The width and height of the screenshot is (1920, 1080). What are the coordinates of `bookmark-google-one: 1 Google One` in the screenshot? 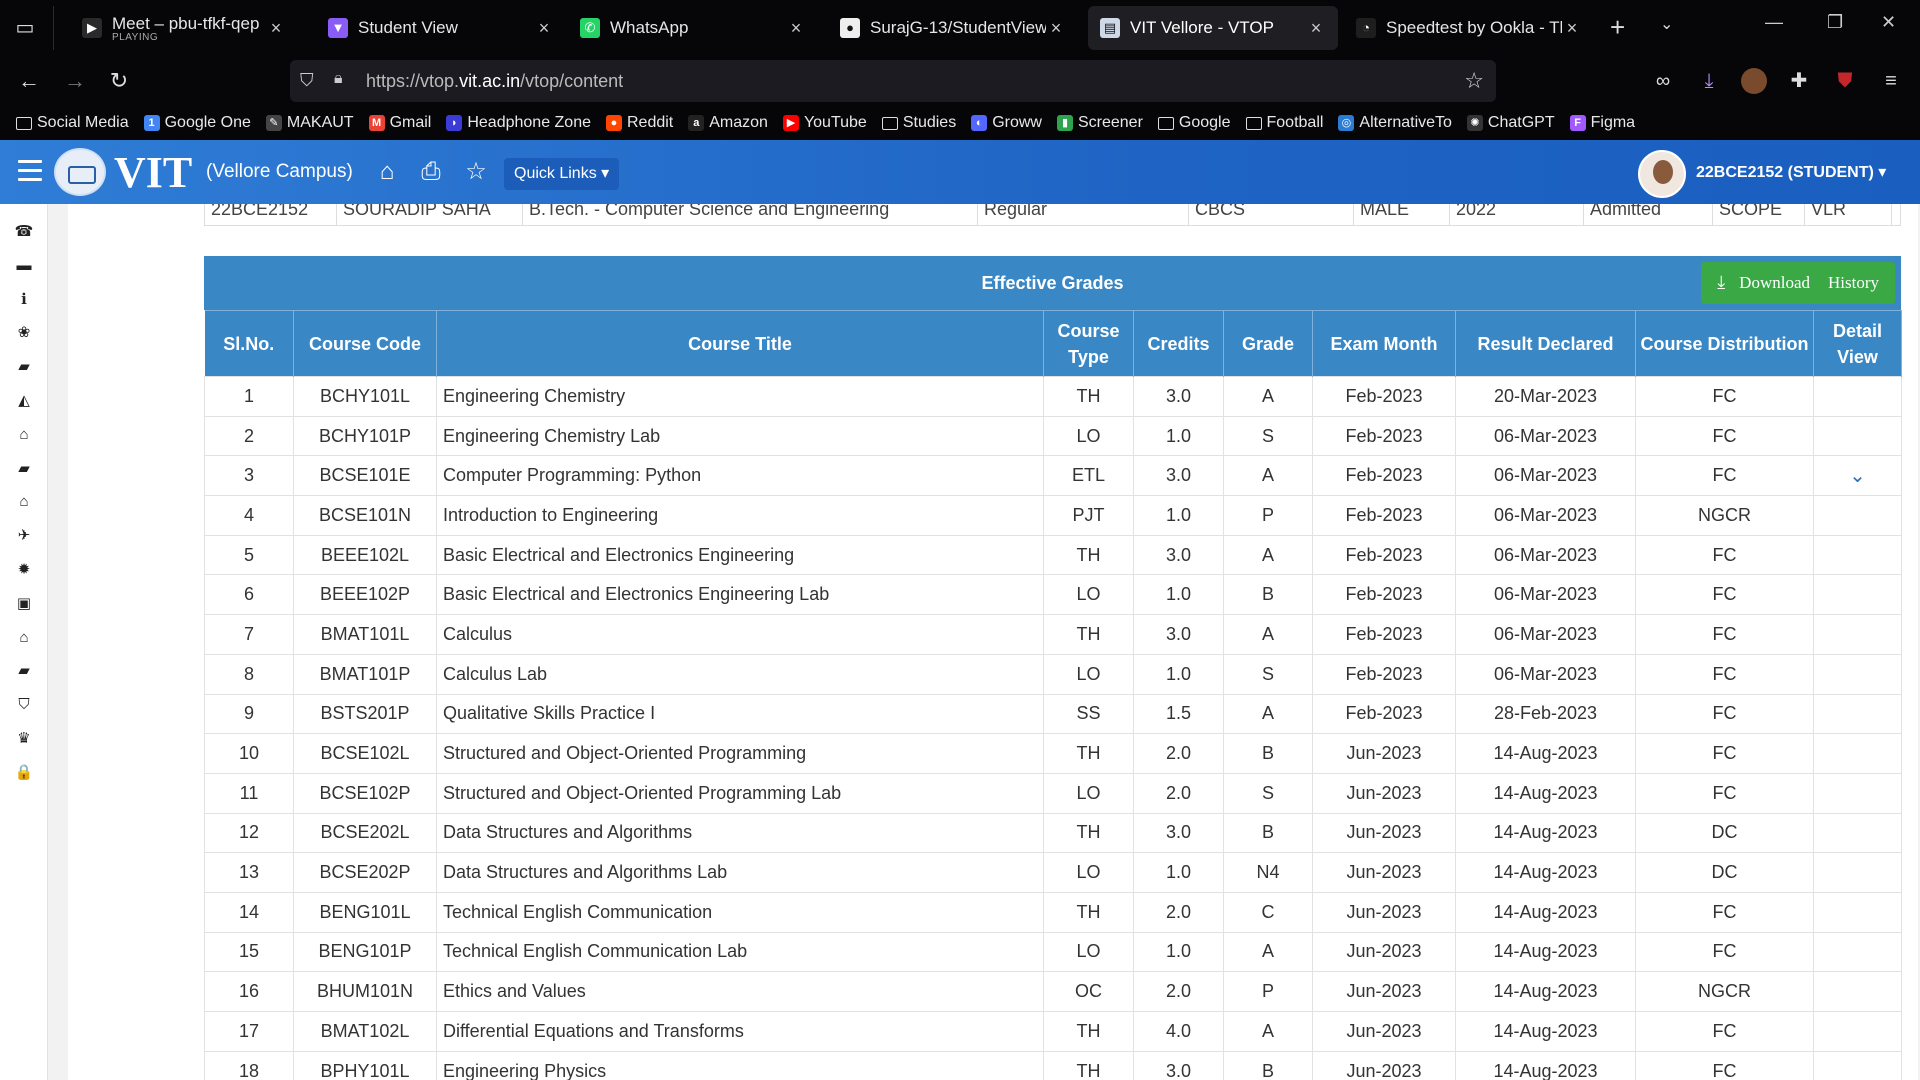 It's located at (197, 123).